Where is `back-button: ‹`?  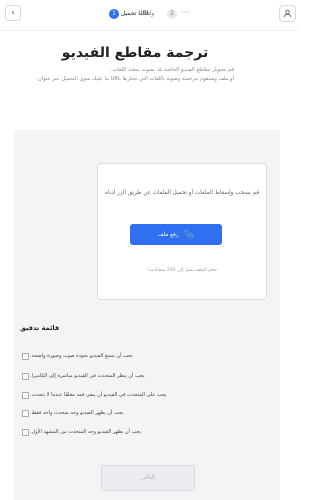 back-button: ‹ is located at coordinates (13, 13).